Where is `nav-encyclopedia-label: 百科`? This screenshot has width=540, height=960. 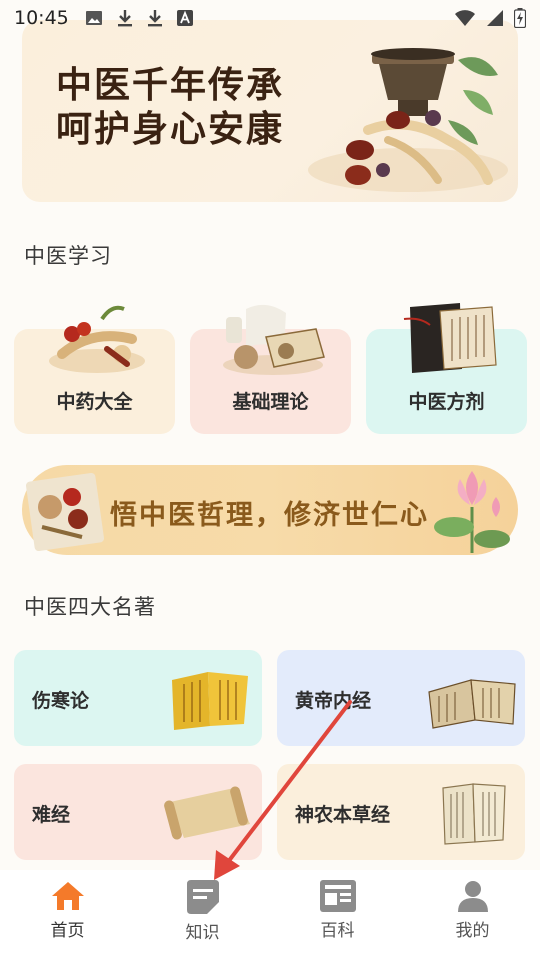
nav-encyclopedia-label: 百科 is located at coordinates (337, 931).